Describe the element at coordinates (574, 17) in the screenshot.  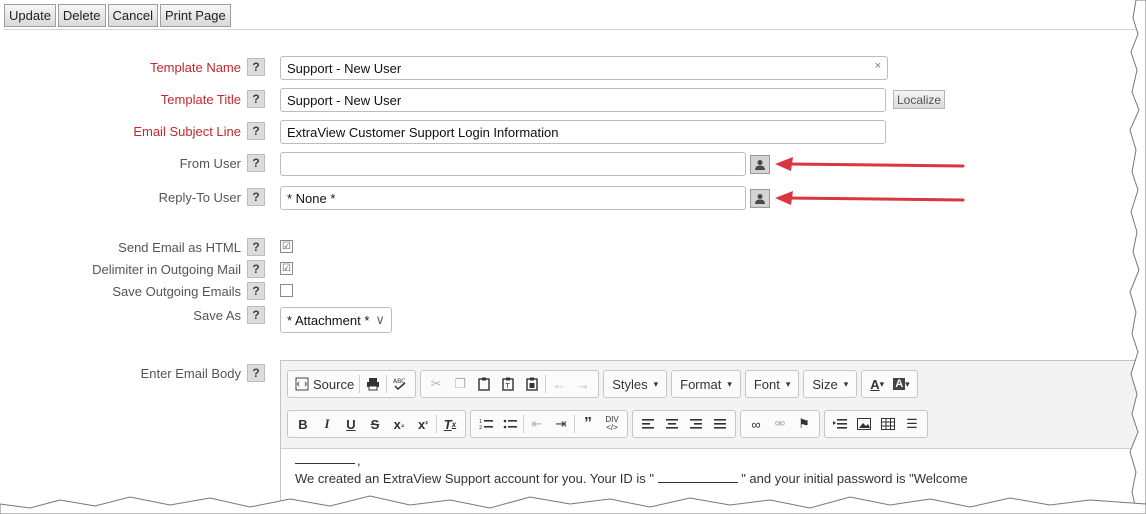
I see `action-toolbar: Update Delete Cancel Print Page` at that location.